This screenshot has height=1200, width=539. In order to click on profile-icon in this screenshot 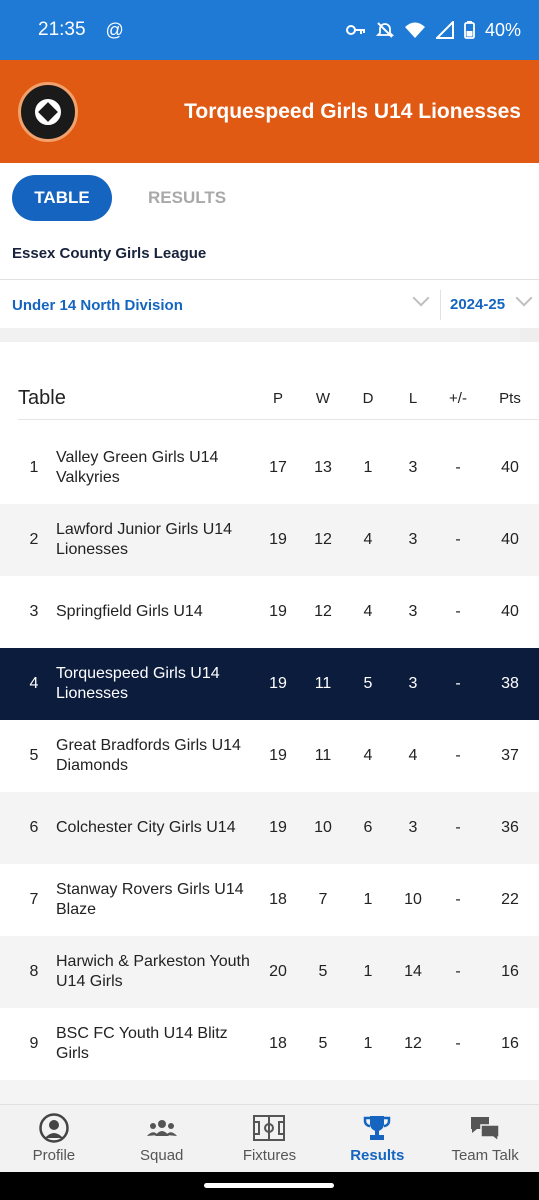, I will do `click(54, 1128)`.